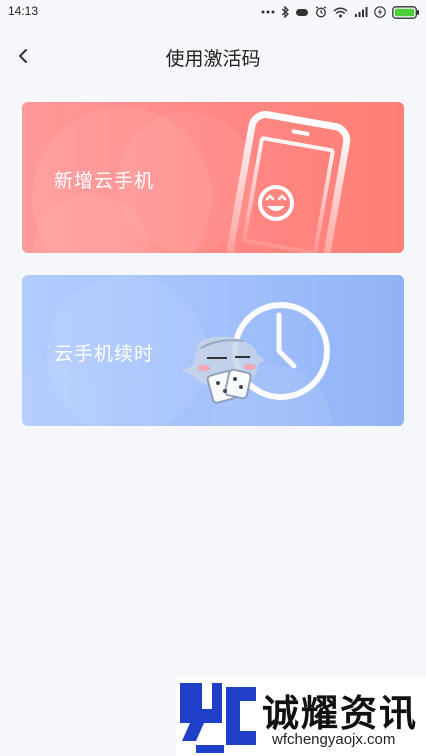 This screenshot has height=756, width=426. Describe the element at coordinates (104, 354) in the screenshot. I see `card-label: 云手机续时` at that location.